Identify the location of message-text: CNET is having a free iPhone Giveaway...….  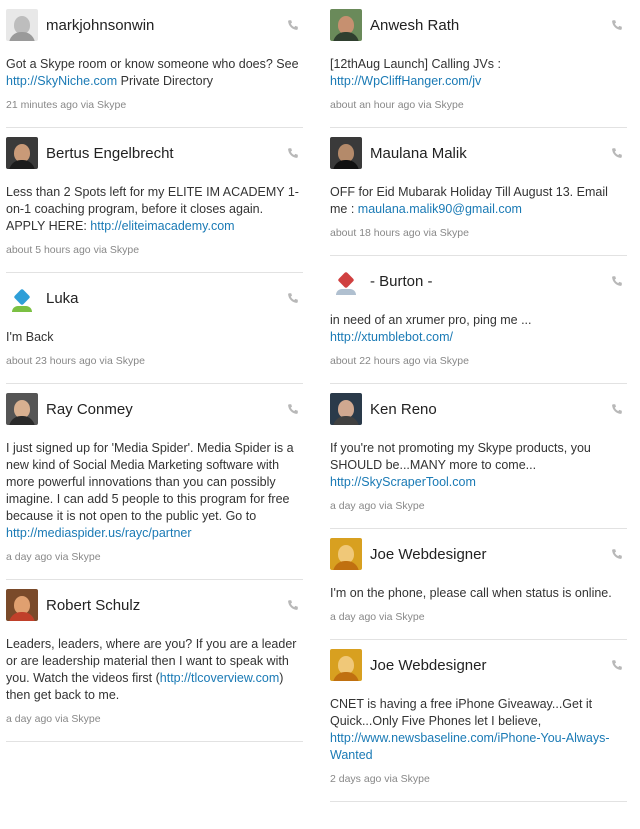
(478, 730).